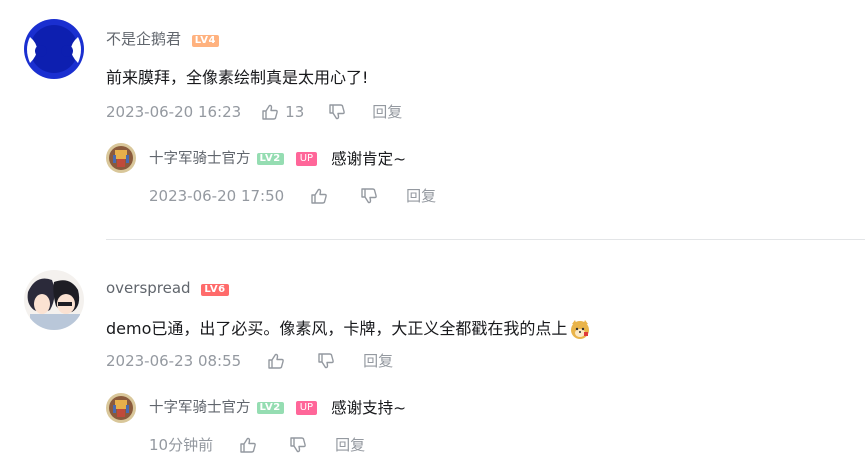  What do you see at coordinates (337, 328) in the screenshot?
I see `comment-text: demo已通，出了必买。像素风，卡牌，大正义全都戳在我的点上` at bounding box center [337, 328].